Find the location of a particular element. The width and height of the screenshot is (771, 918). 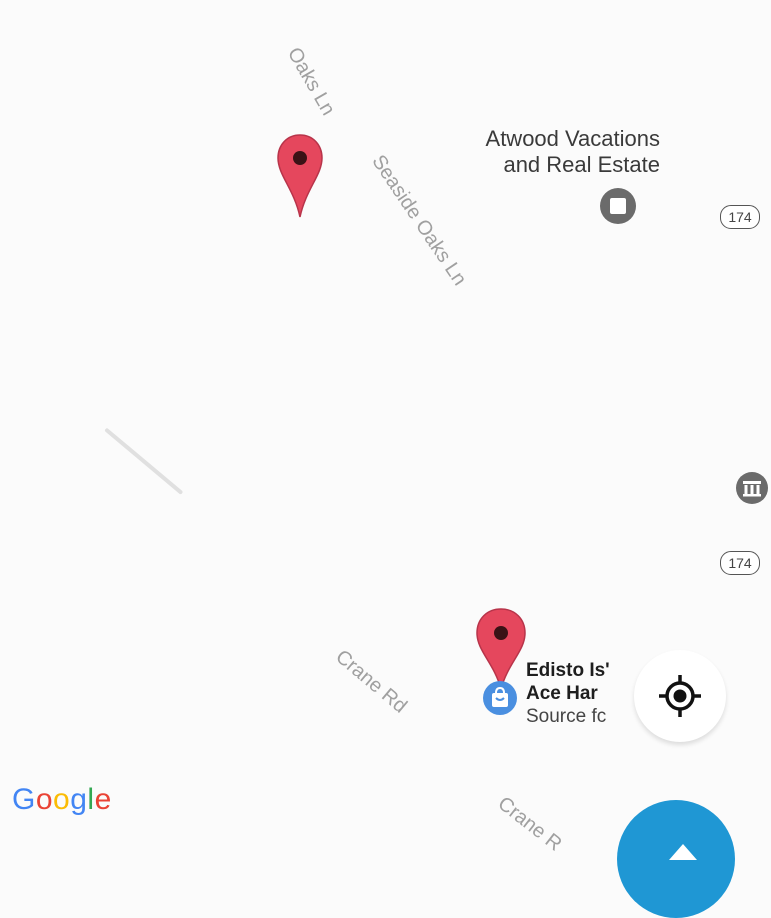

my-location-button is located at coordinates (680, 696).